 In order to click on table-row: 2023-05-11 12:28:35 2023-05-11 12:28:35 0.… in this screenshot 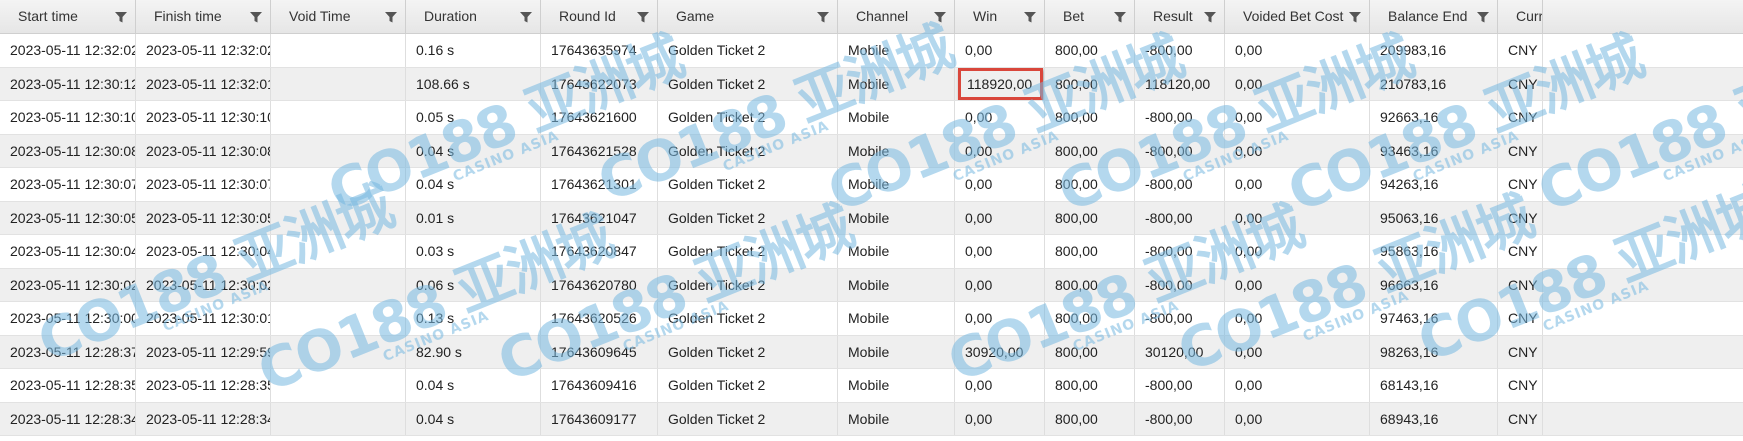, I will do `click(871, 386)`.